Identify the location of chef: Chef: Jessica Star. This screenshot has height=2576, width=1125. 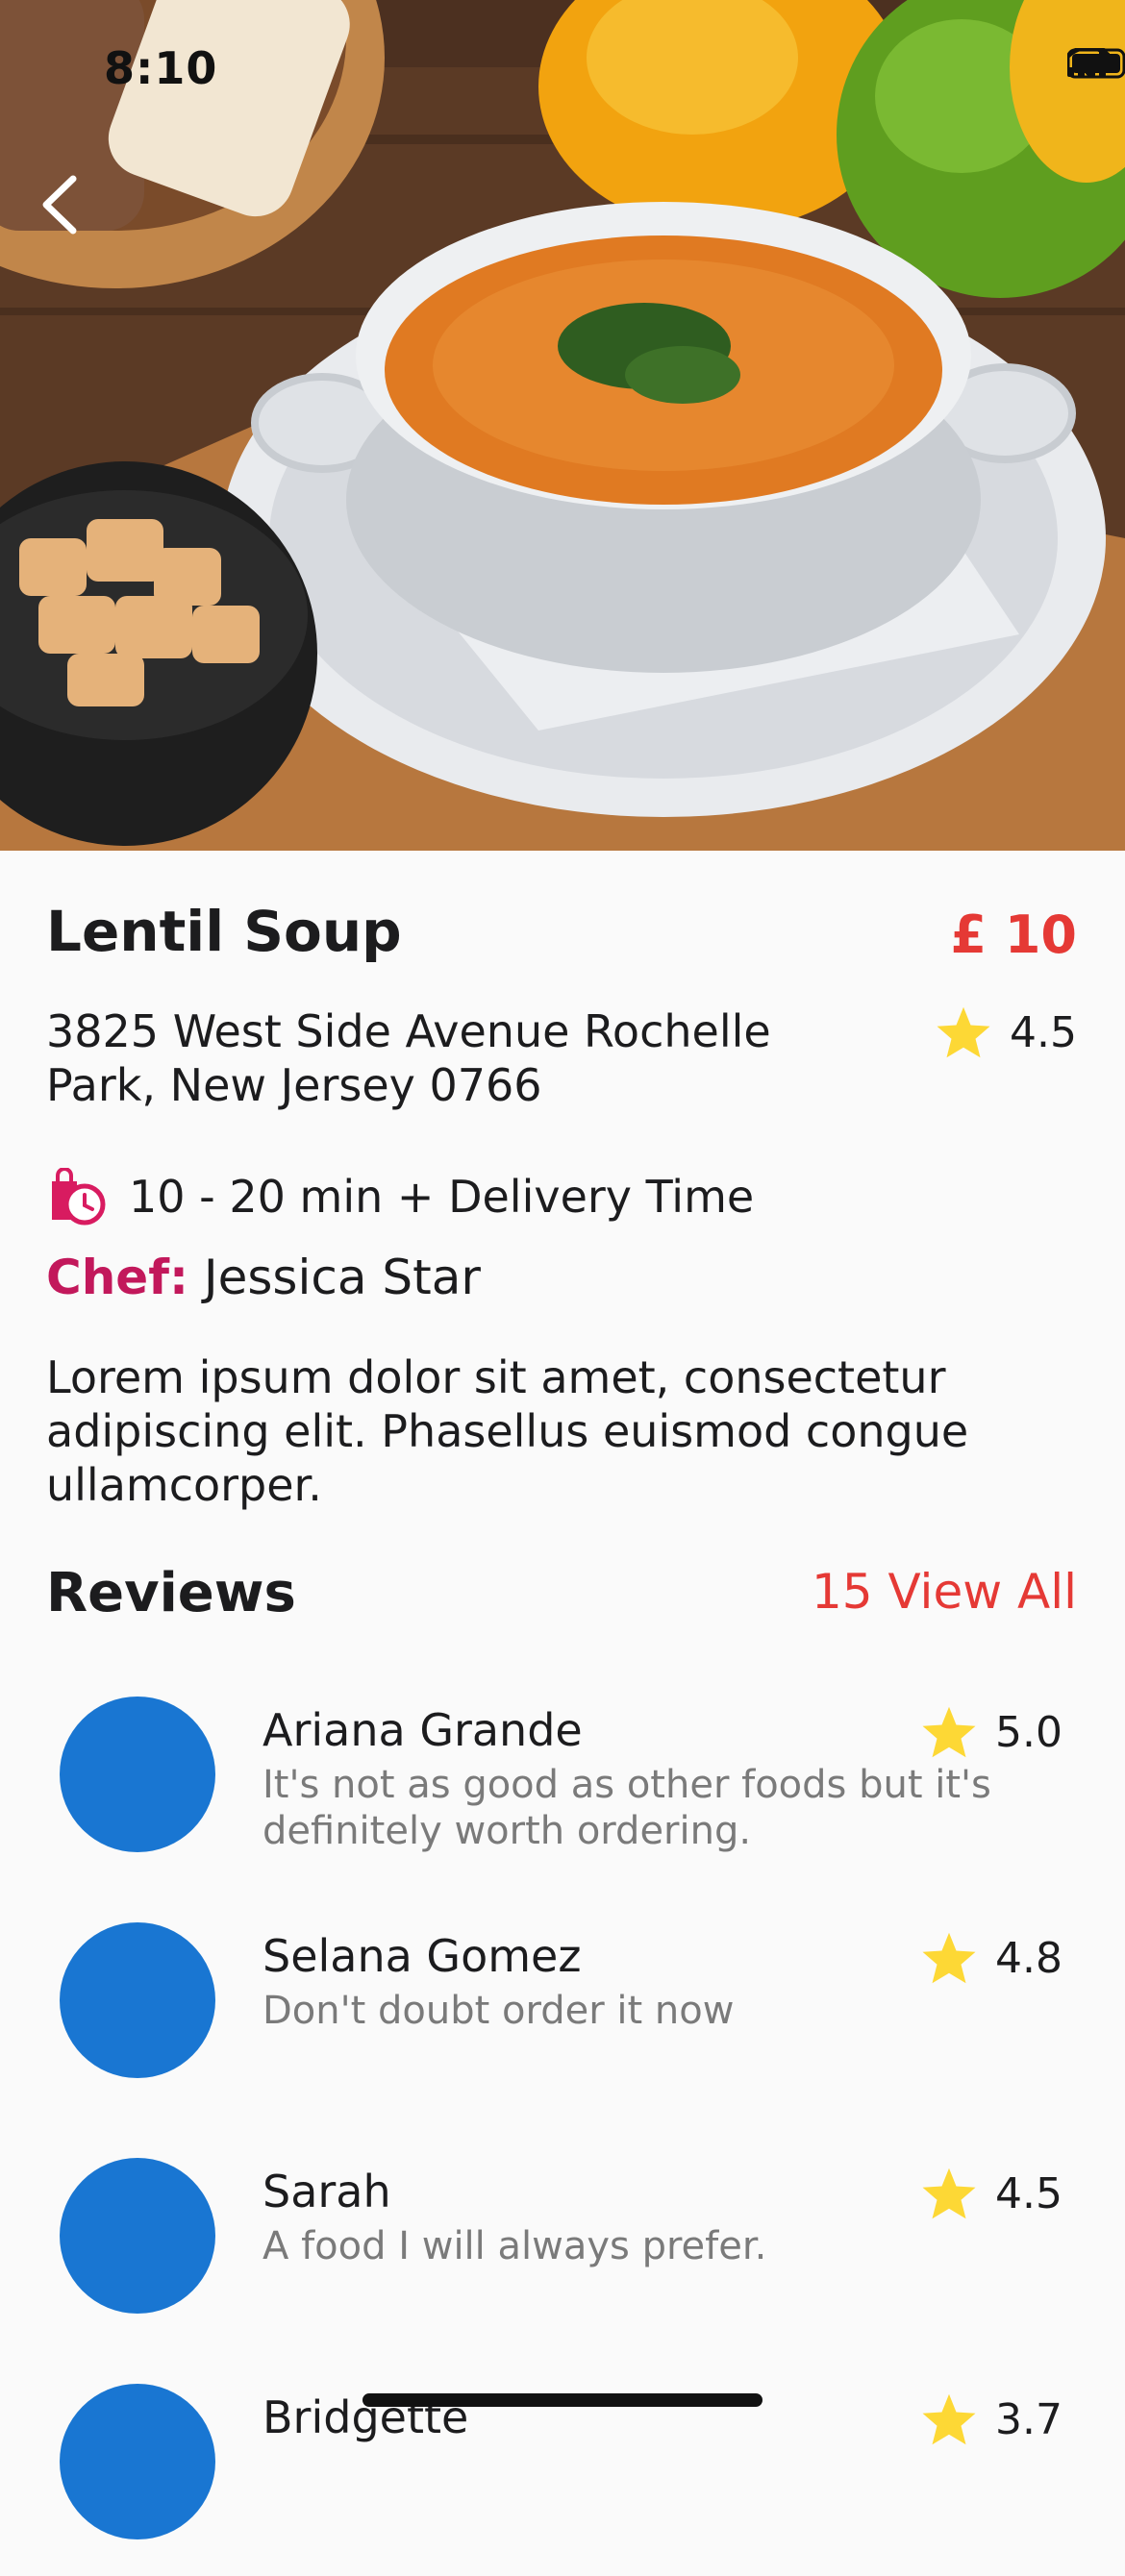
(263, 1277).